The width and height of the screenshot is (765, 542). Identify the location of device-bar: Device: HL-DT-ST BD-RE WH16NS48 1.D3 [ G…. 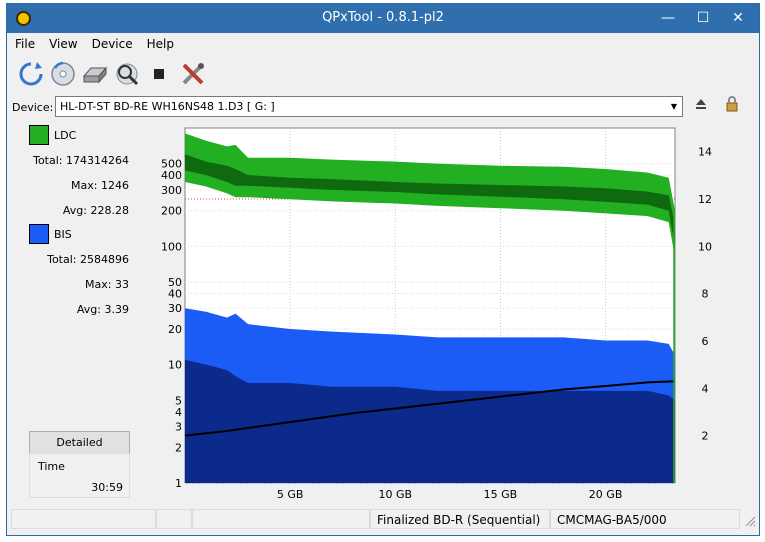
(383, 107).